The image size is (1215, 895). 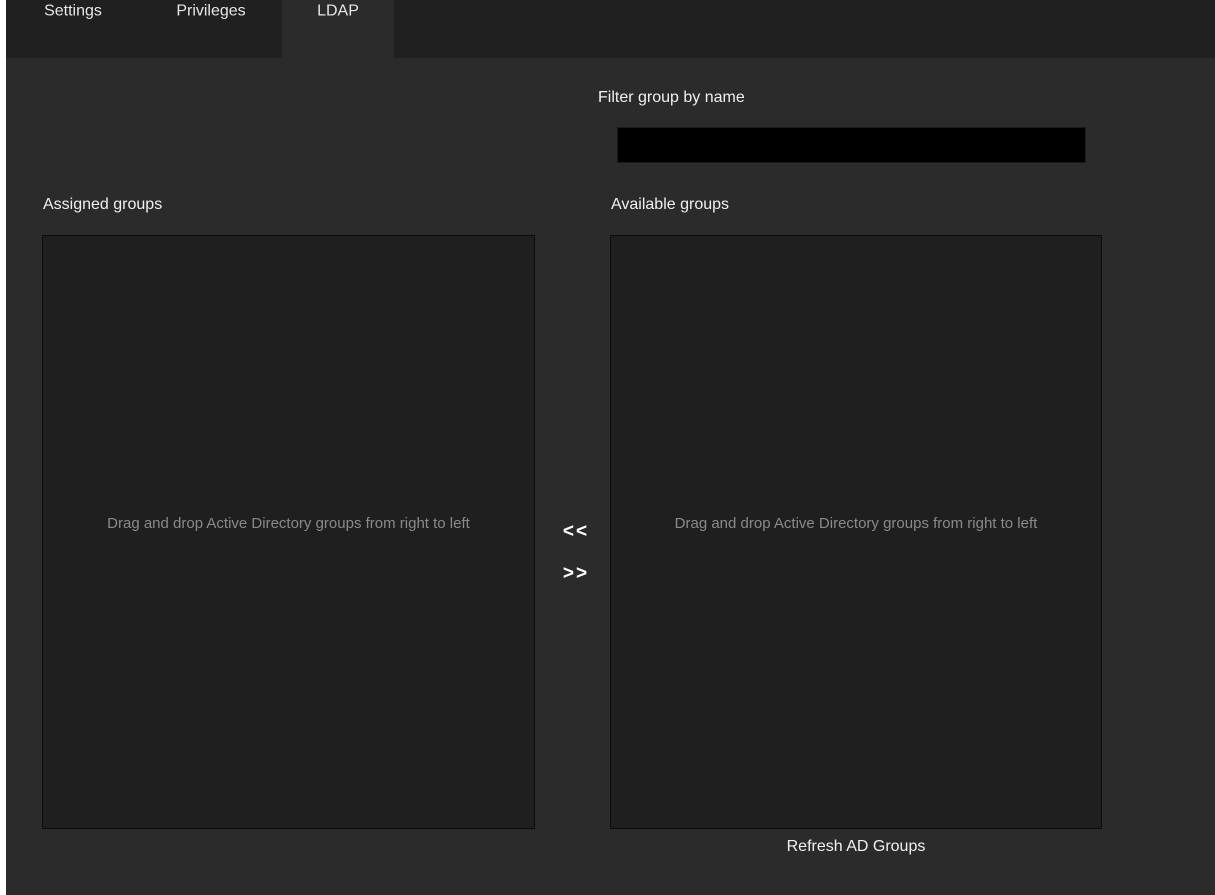 I want to click on available-groups-label: Available groups, so click(x=670, y=204).